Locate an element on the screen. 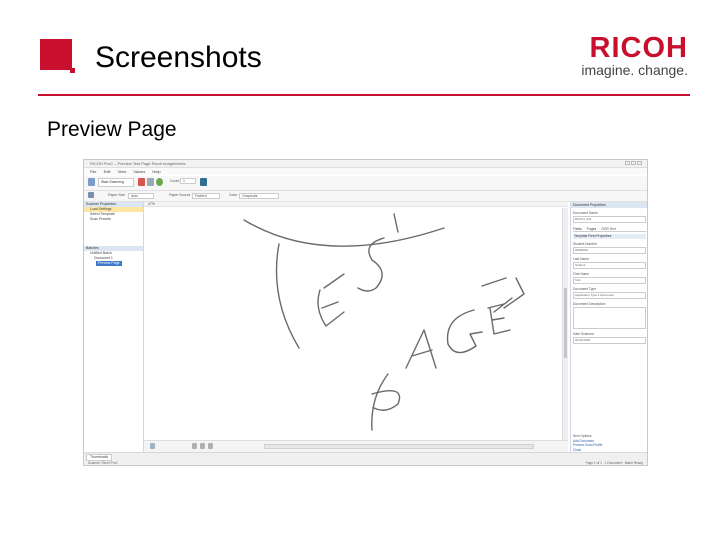 The height and width of the screenshot is (540, 720). document-name-field: RICOH_001 is located at coordinates (609, 219).